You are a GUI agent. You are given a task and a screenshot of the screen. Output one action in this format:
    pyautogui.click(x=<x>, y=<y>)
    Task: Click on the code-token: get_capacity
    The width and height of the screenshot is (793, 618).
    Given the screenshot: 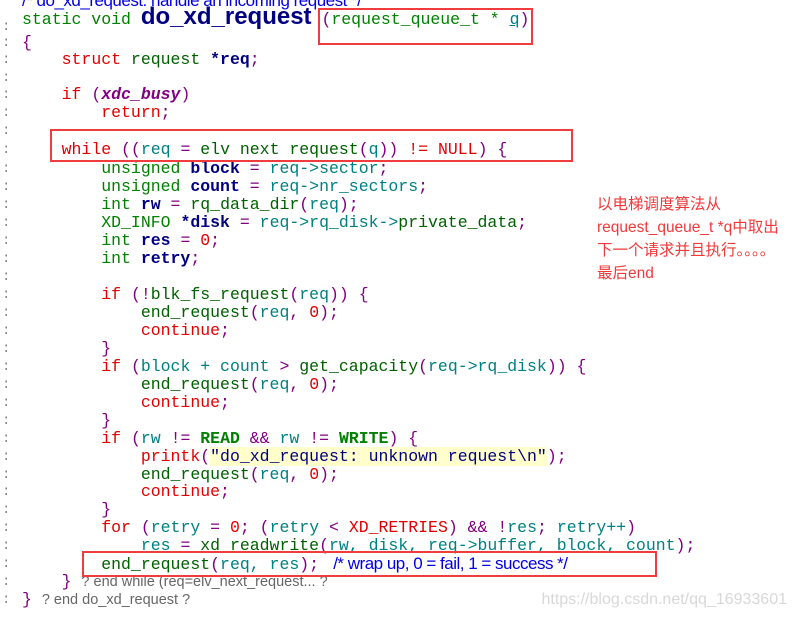 What is the action you would take?
    pyautogui.click(x=359, y=366)
    